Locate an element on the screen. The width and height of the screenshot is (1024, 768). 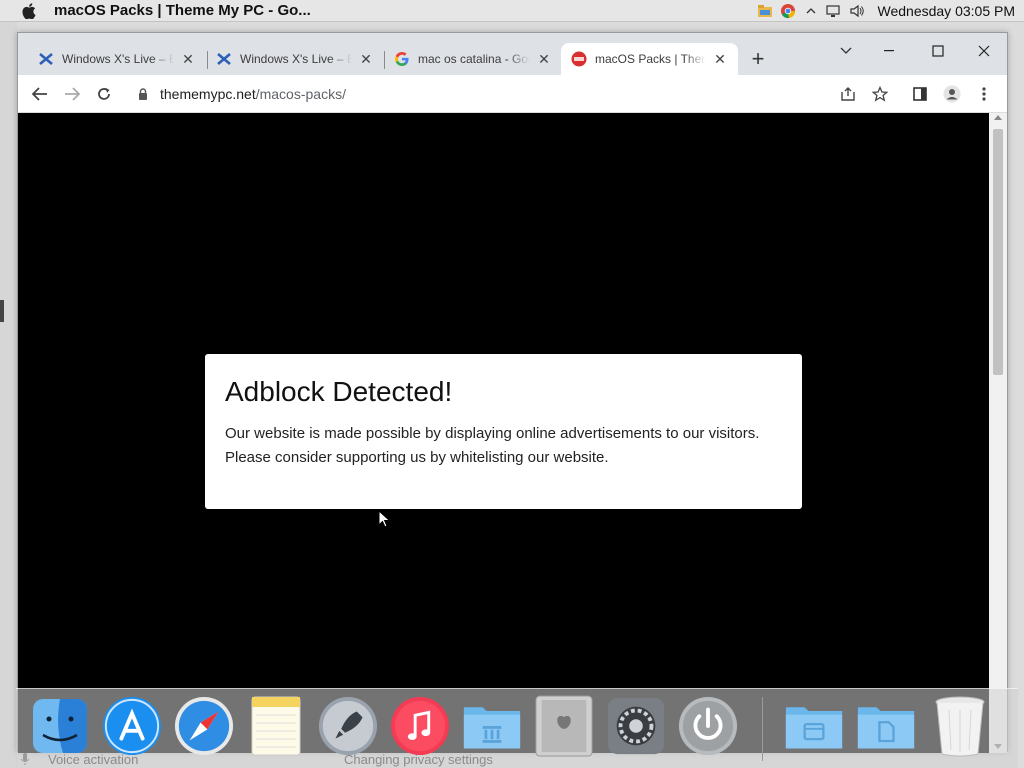
power-icon is located at coordinates (708, 726).